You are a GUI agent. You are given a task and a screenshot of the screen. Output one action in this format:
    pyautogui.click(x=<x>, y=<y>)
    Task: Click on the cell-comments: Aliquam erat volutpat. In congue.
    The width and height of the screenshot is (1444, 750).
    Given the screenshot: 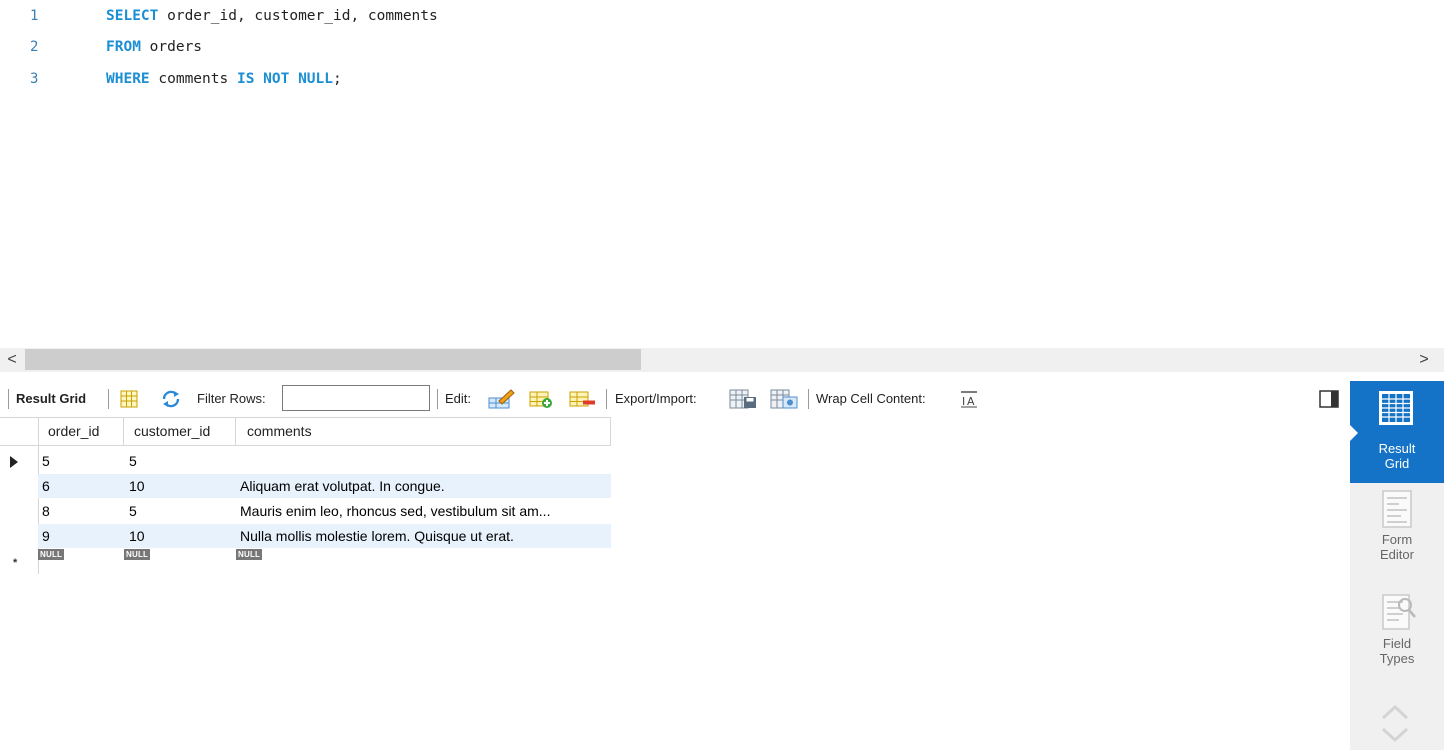 What is the action you would take?
    pyautogui.click(x=425, y=486)
    